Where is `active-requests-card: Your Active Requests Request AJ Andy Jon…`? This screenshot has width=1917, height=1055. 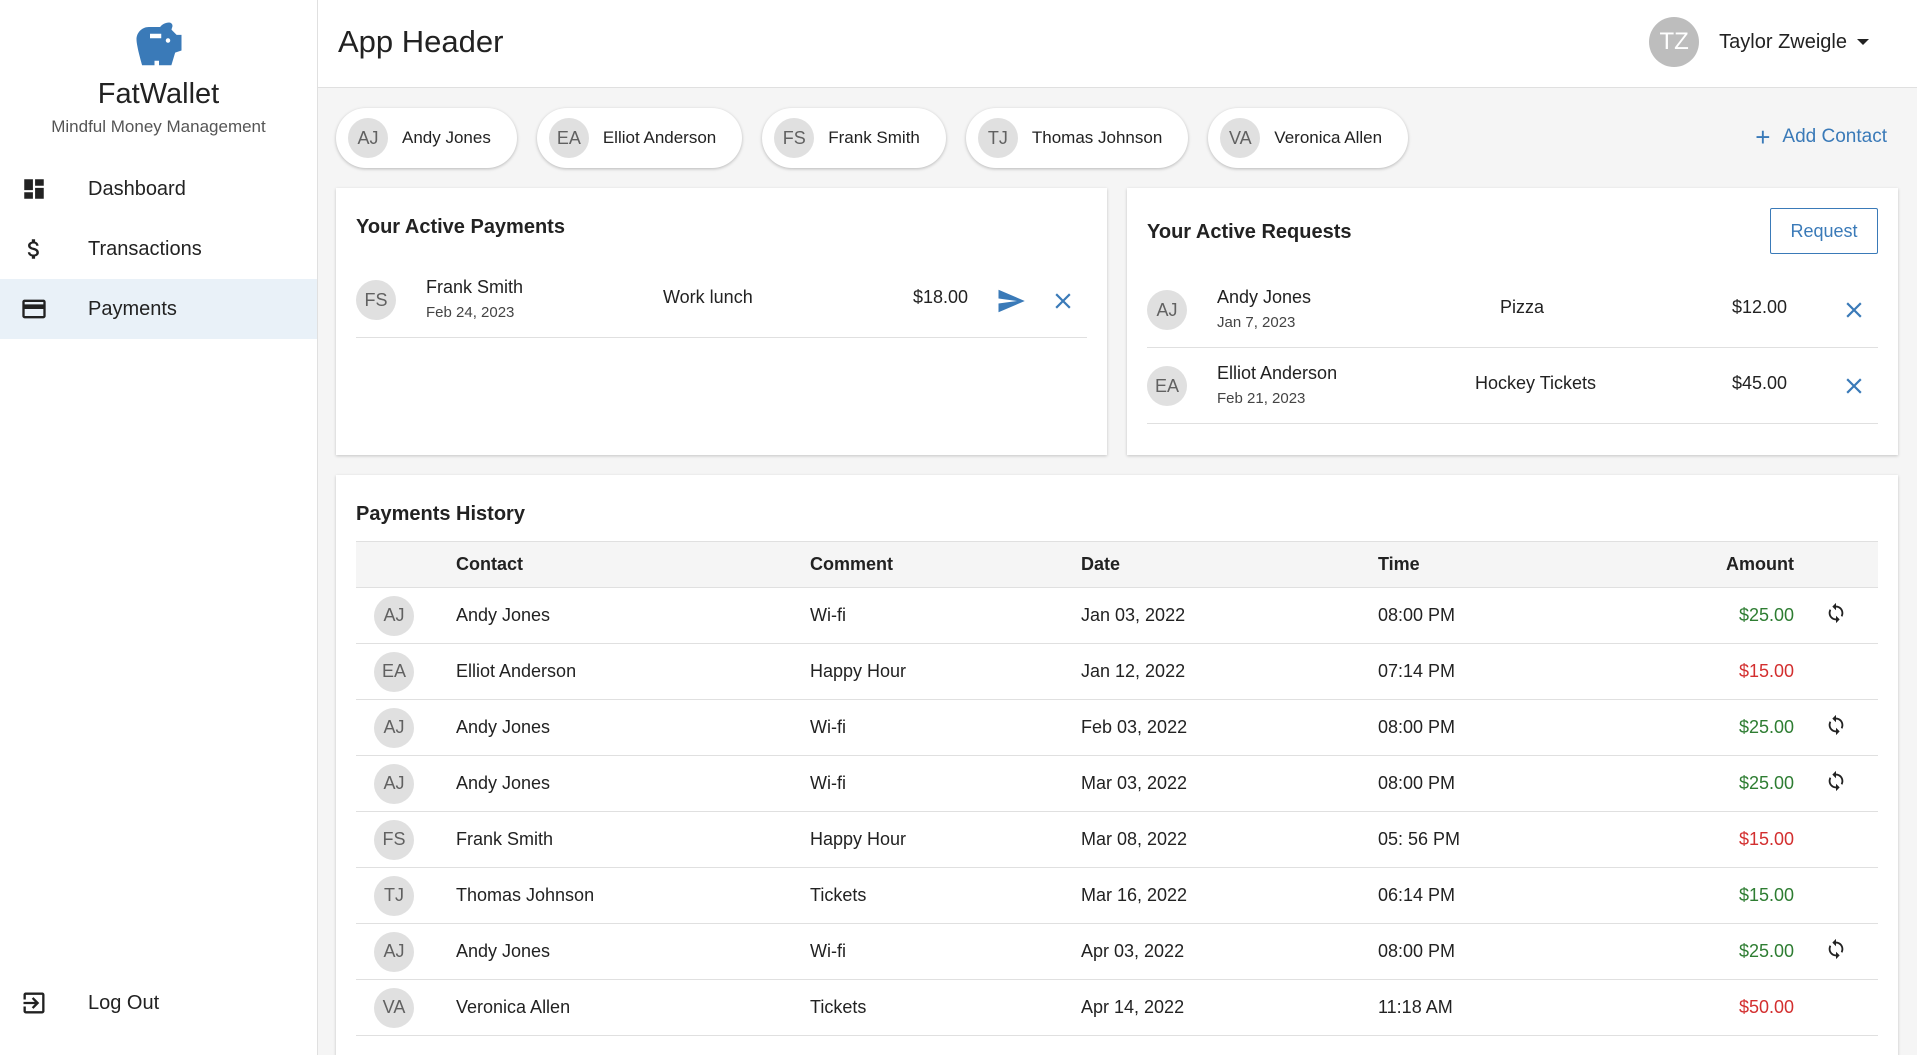
active-requests-card: Your Active Requests Request AJ Andy Jon… is located at coordinates (1512, 321).